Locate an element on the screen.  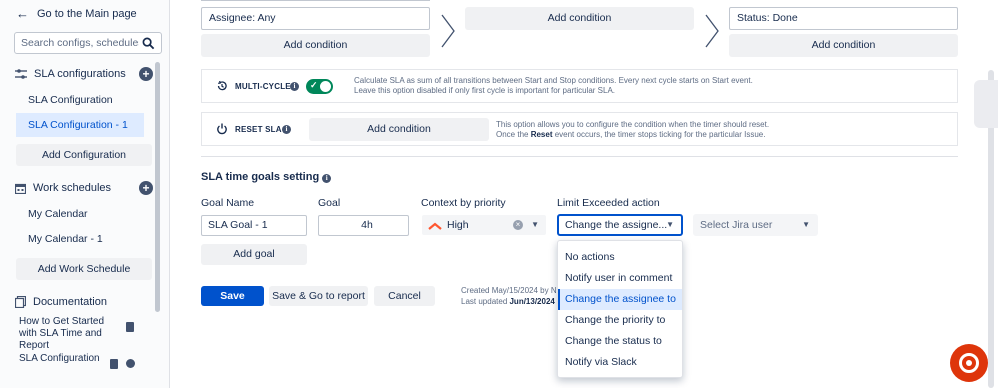
power-icon is located at coordinates (222, 129).